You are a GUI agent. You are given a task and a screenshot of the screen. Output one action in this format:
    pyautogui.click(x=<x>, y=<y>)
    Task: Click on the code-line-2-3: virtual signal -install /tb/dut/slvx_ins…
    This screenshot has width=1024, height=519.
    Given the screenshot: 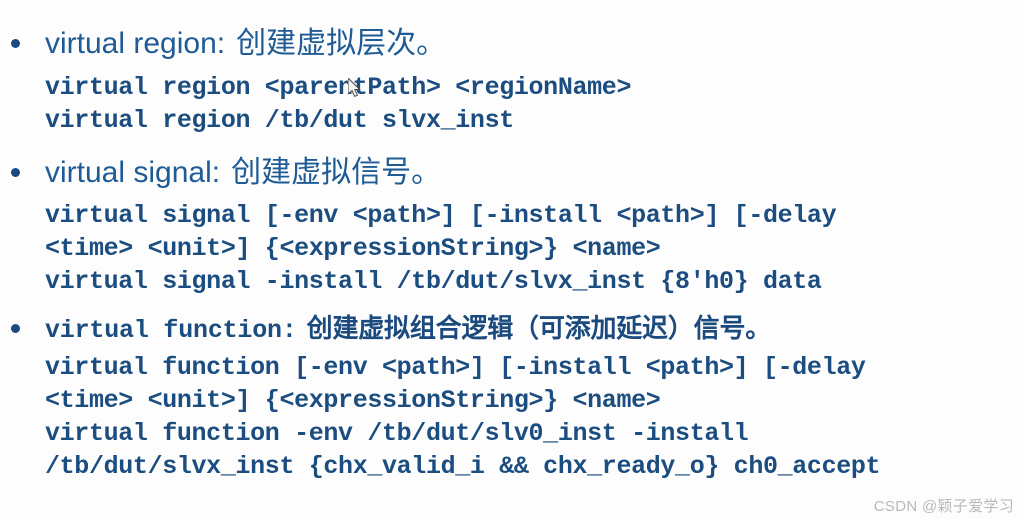 What is the action you would take?
    pyautogui.click(x=433, y=281)
    